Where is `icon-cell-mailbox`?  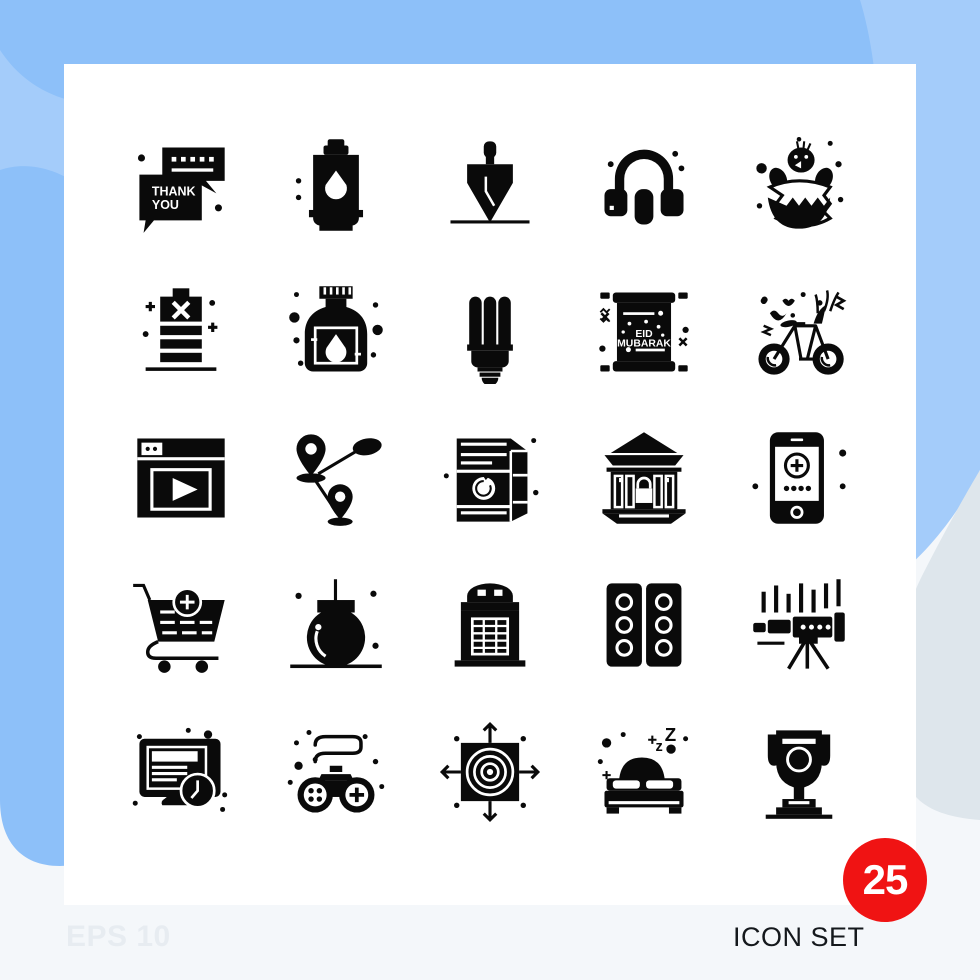
icon-cell-mailbox is located at coordinates (490, 625).